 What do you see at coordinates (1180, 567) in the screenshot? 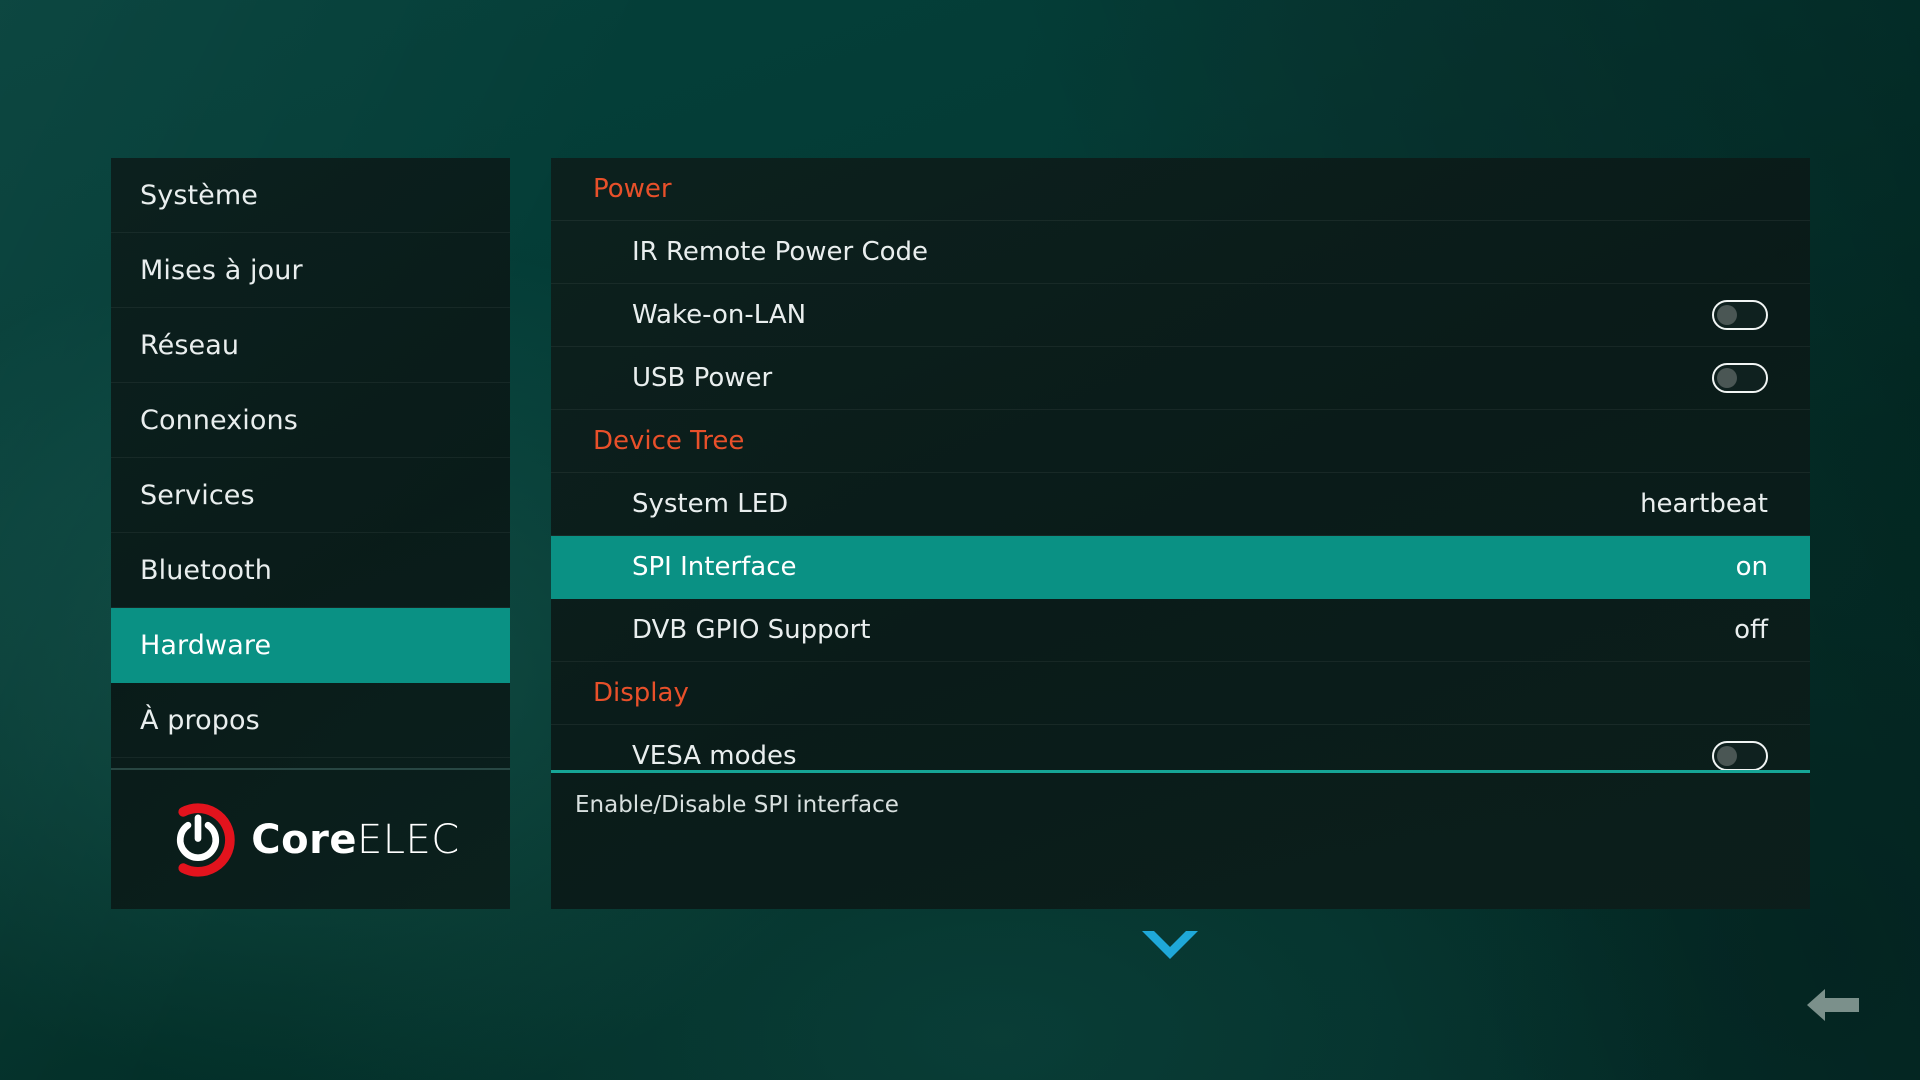
I see `setting-spi-interface: SPI Interface on` at bounding box center [1180, 567].